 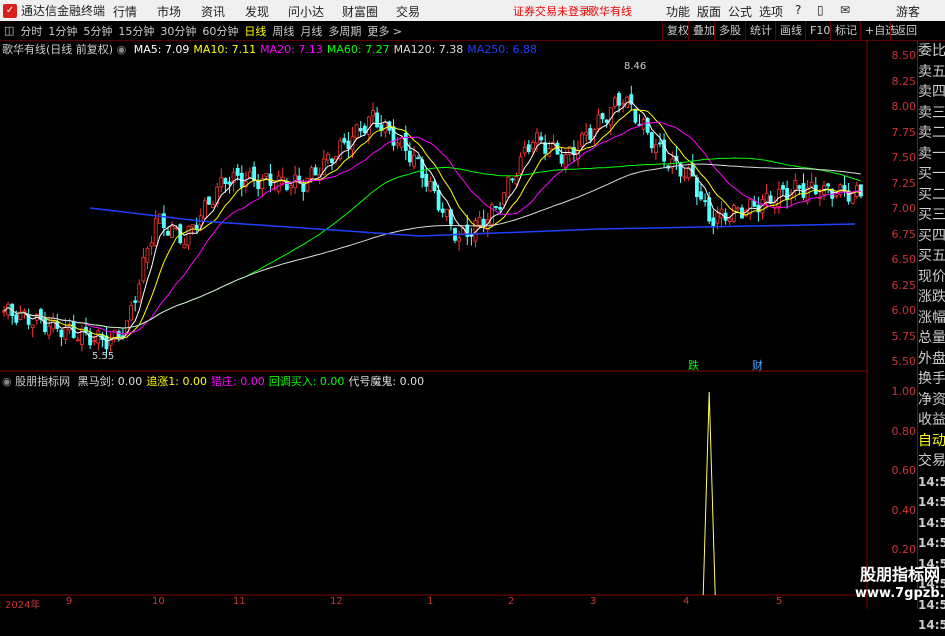 I want to click on quote-label: 总量, so click(x=931, y=338).